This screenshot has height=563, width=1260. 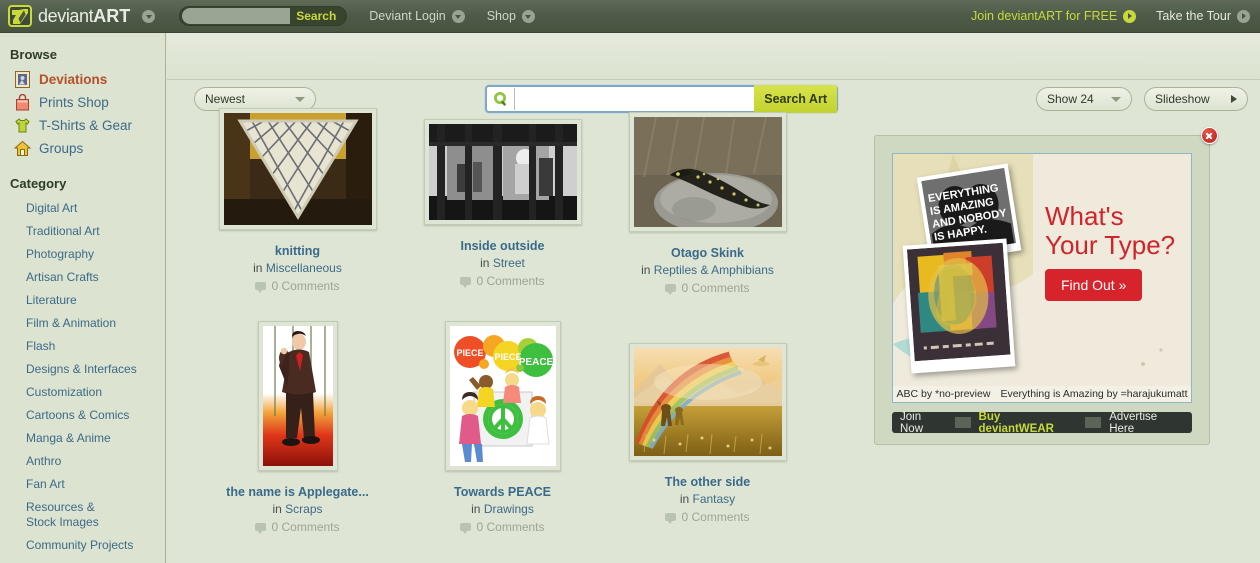 What do you see at coordinates (236, 16) in the screenshot?
I see `global-search-input` at bounding box center [236, 16].